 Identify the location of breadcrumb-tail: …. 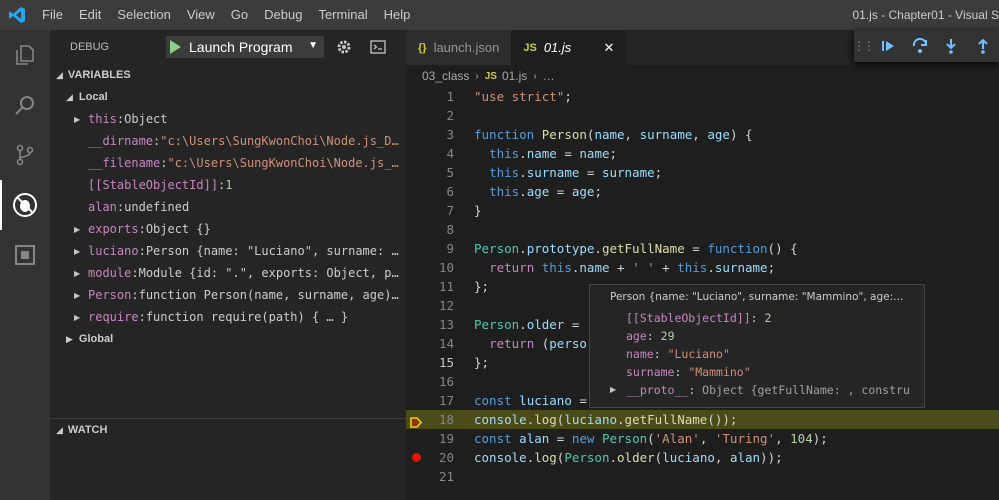
(549, 76).